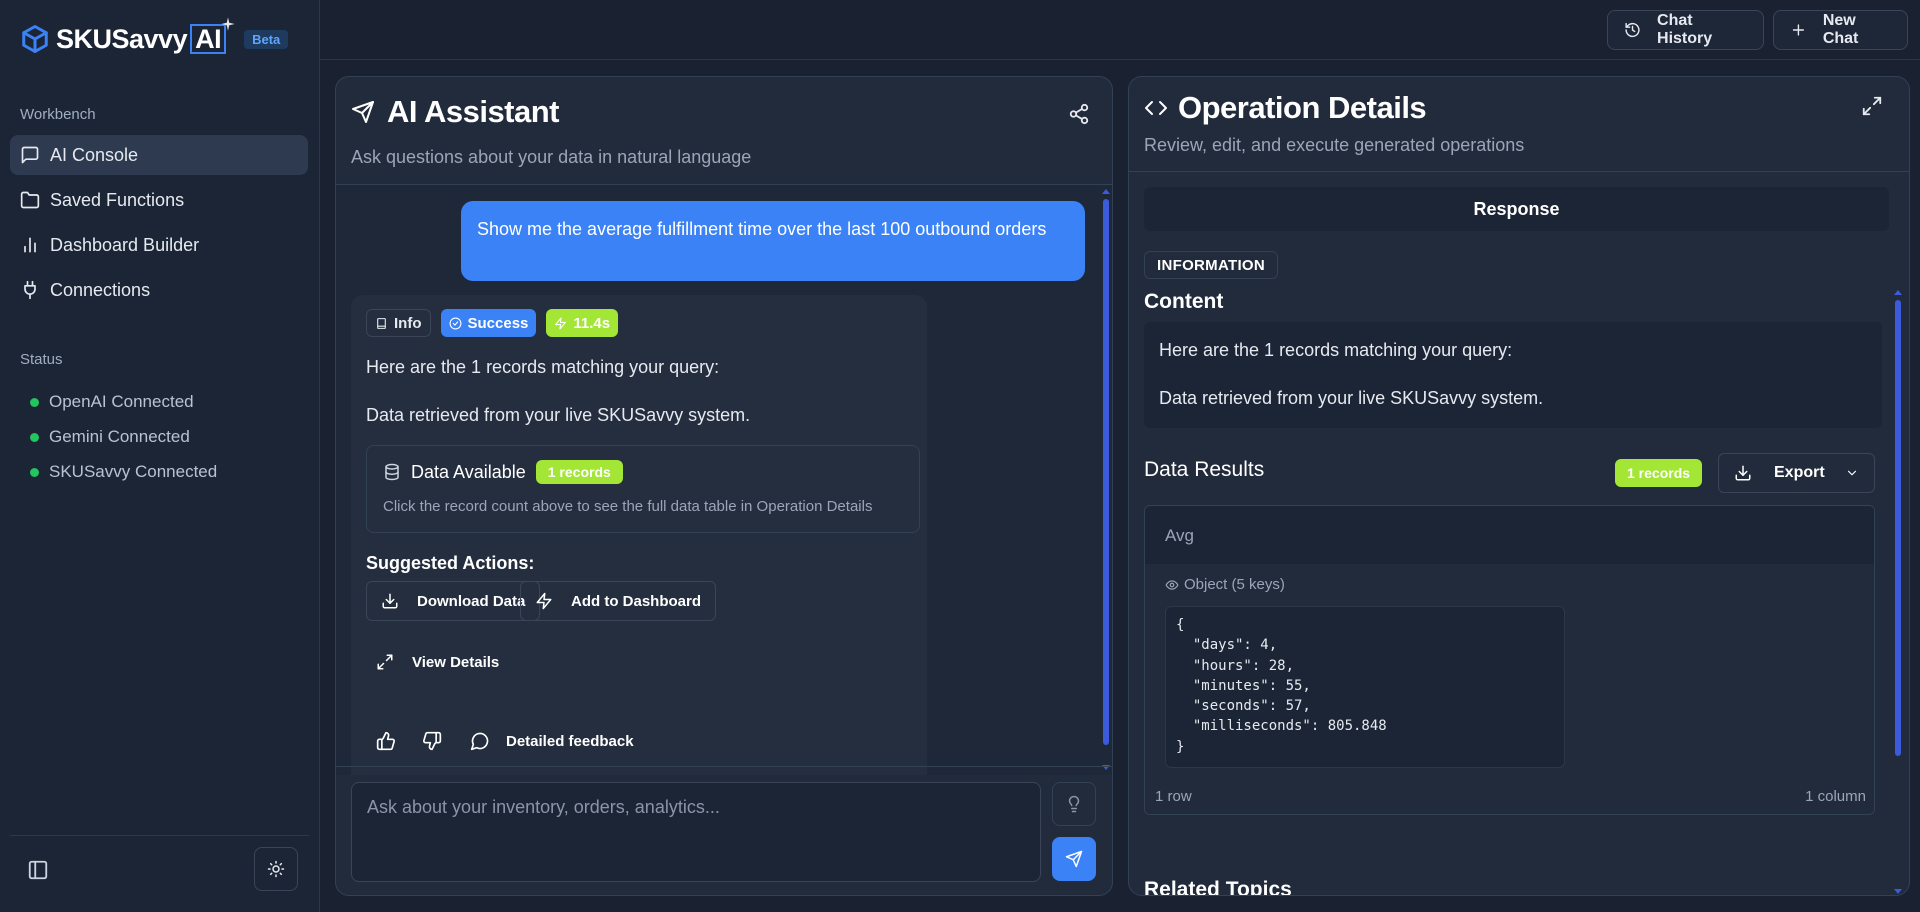  I want to click on chat-input, so click(696, 832).